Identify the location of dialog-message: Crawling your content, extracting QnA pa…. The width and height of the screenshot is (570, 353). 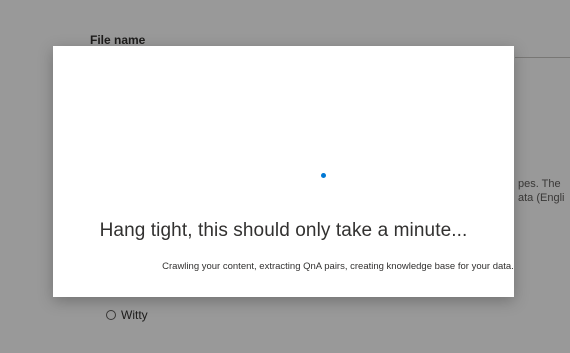
(338, 266).